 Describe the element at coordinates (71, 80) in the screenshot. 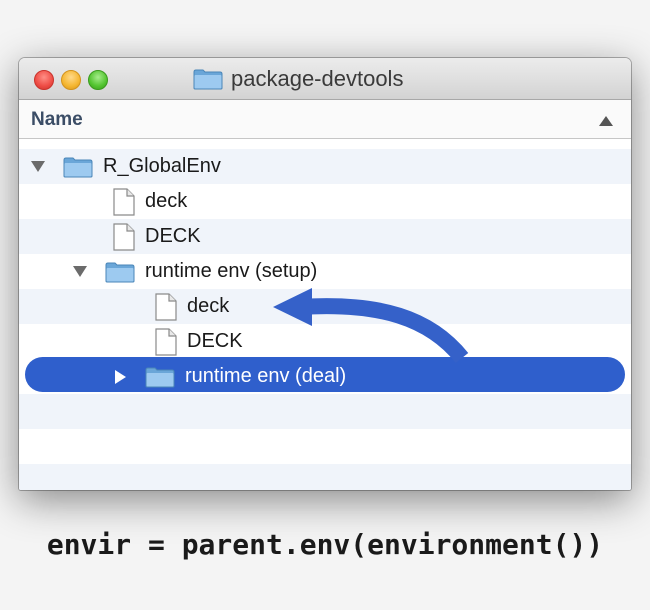

I see `minimize-button` at that location.